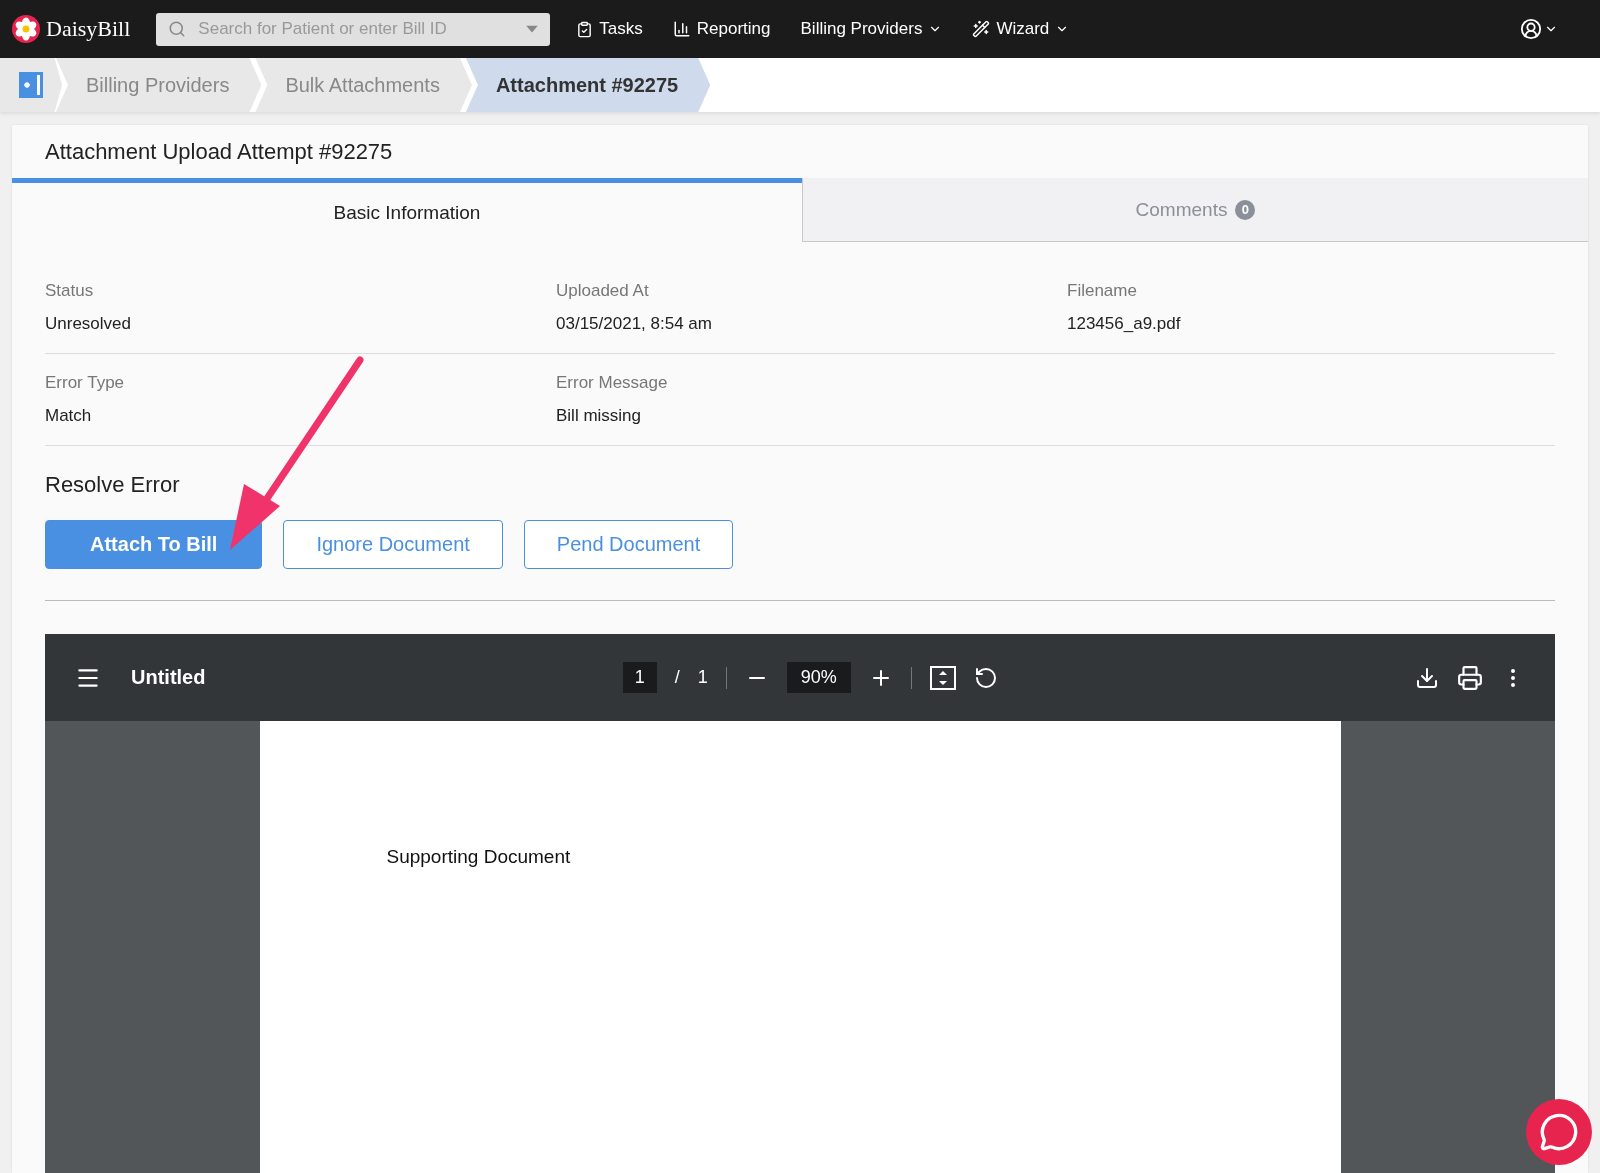 The height and width of the screenshot is (1173, 1600). What do you see at coordinates (634, 324) in the screenshot?
I see `field-value: 03/15/2021, 8:54 am` at bounding box center [634, 324].